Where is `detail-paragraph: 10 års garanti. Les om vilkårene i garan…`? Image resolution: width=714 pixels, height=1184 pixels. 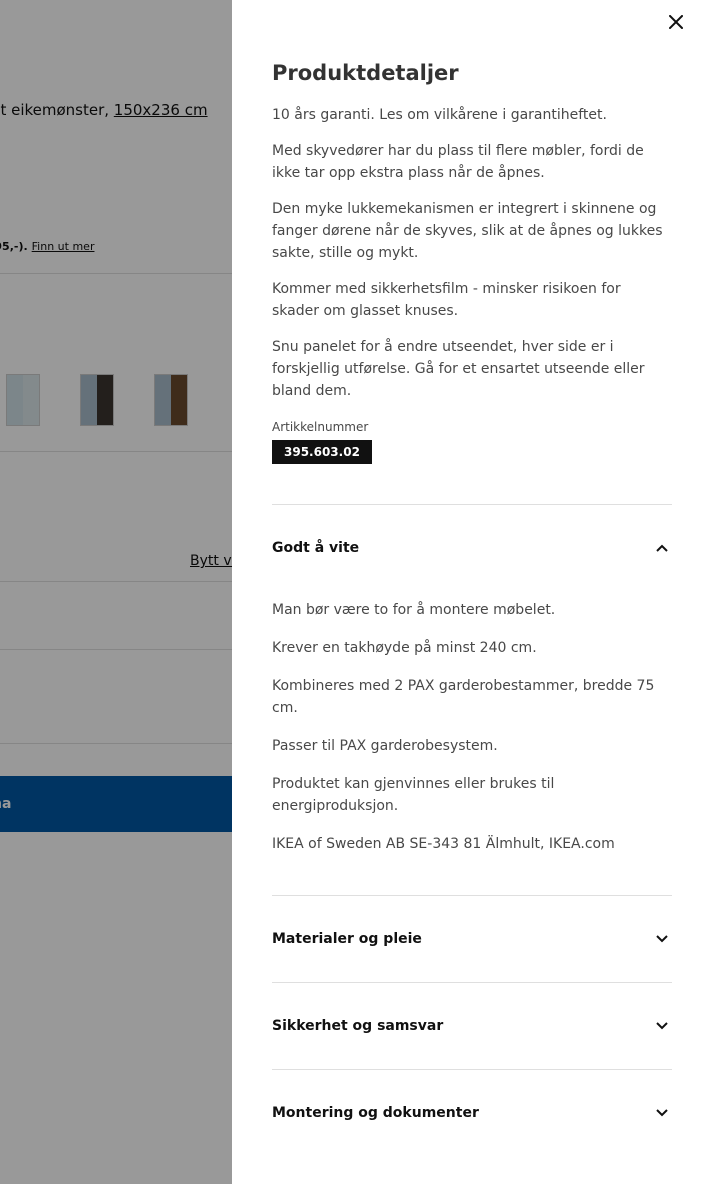 detail-paragraph: 10 års garanti. Les om vilkårene i garan… is located at coordinates (439, 115).